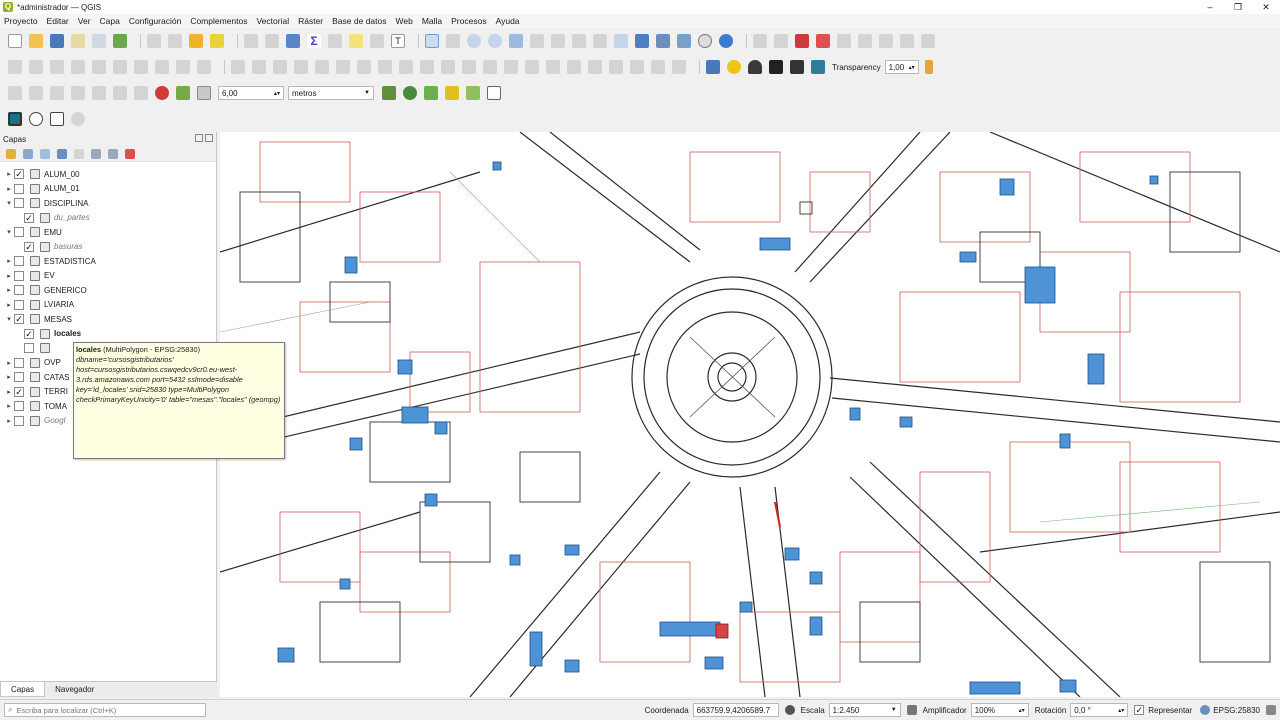 The image size is (1280, 720). What do you see at coordinates (642, 41) in the screenshot?
I see `new-map-view-icon` at bounding box center [642, 41].